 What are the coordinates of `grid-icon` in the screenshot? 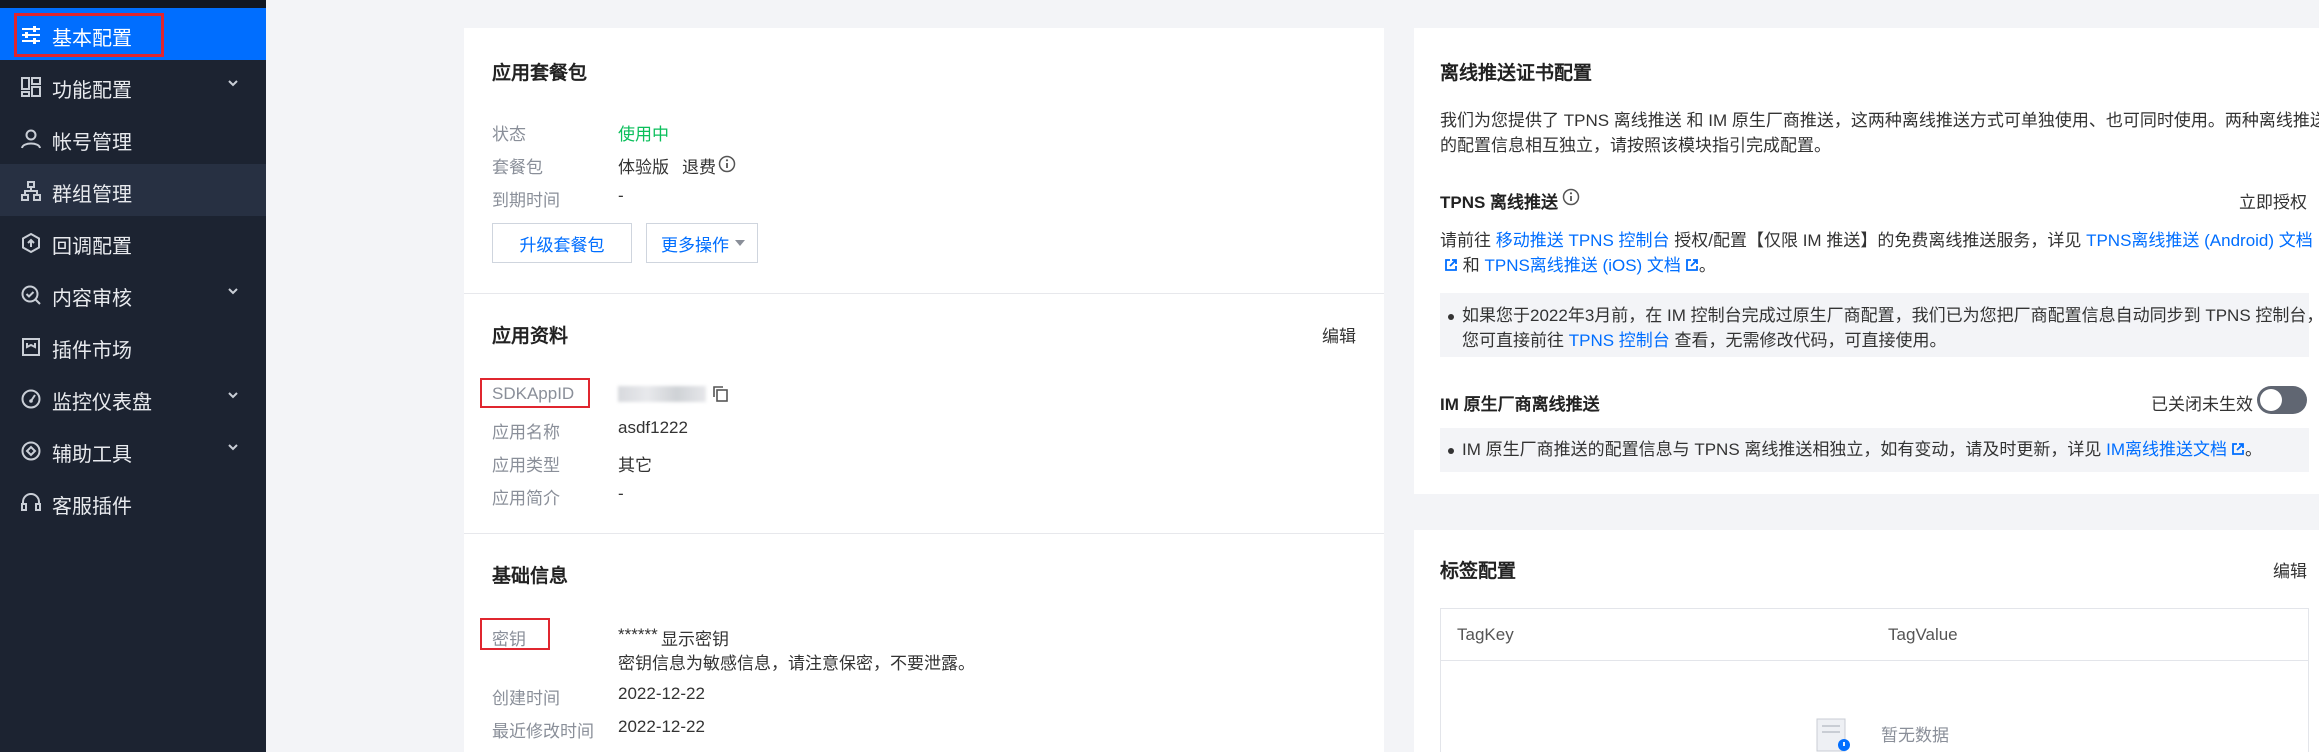 It's located at (31, 87).